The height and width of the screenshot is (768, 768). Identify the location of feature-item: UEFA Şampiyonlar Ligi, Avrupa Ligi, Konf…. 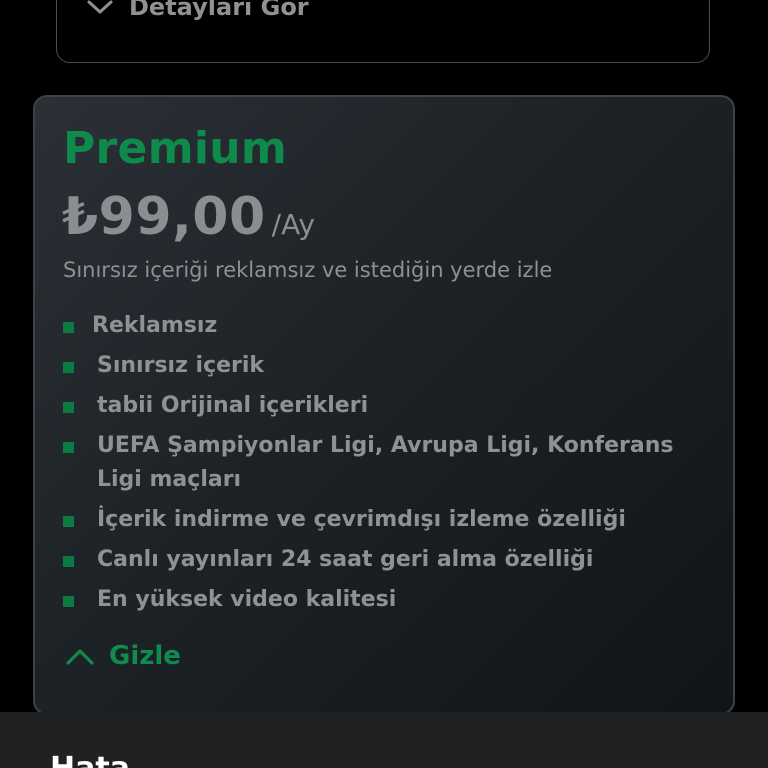
(393, 463).